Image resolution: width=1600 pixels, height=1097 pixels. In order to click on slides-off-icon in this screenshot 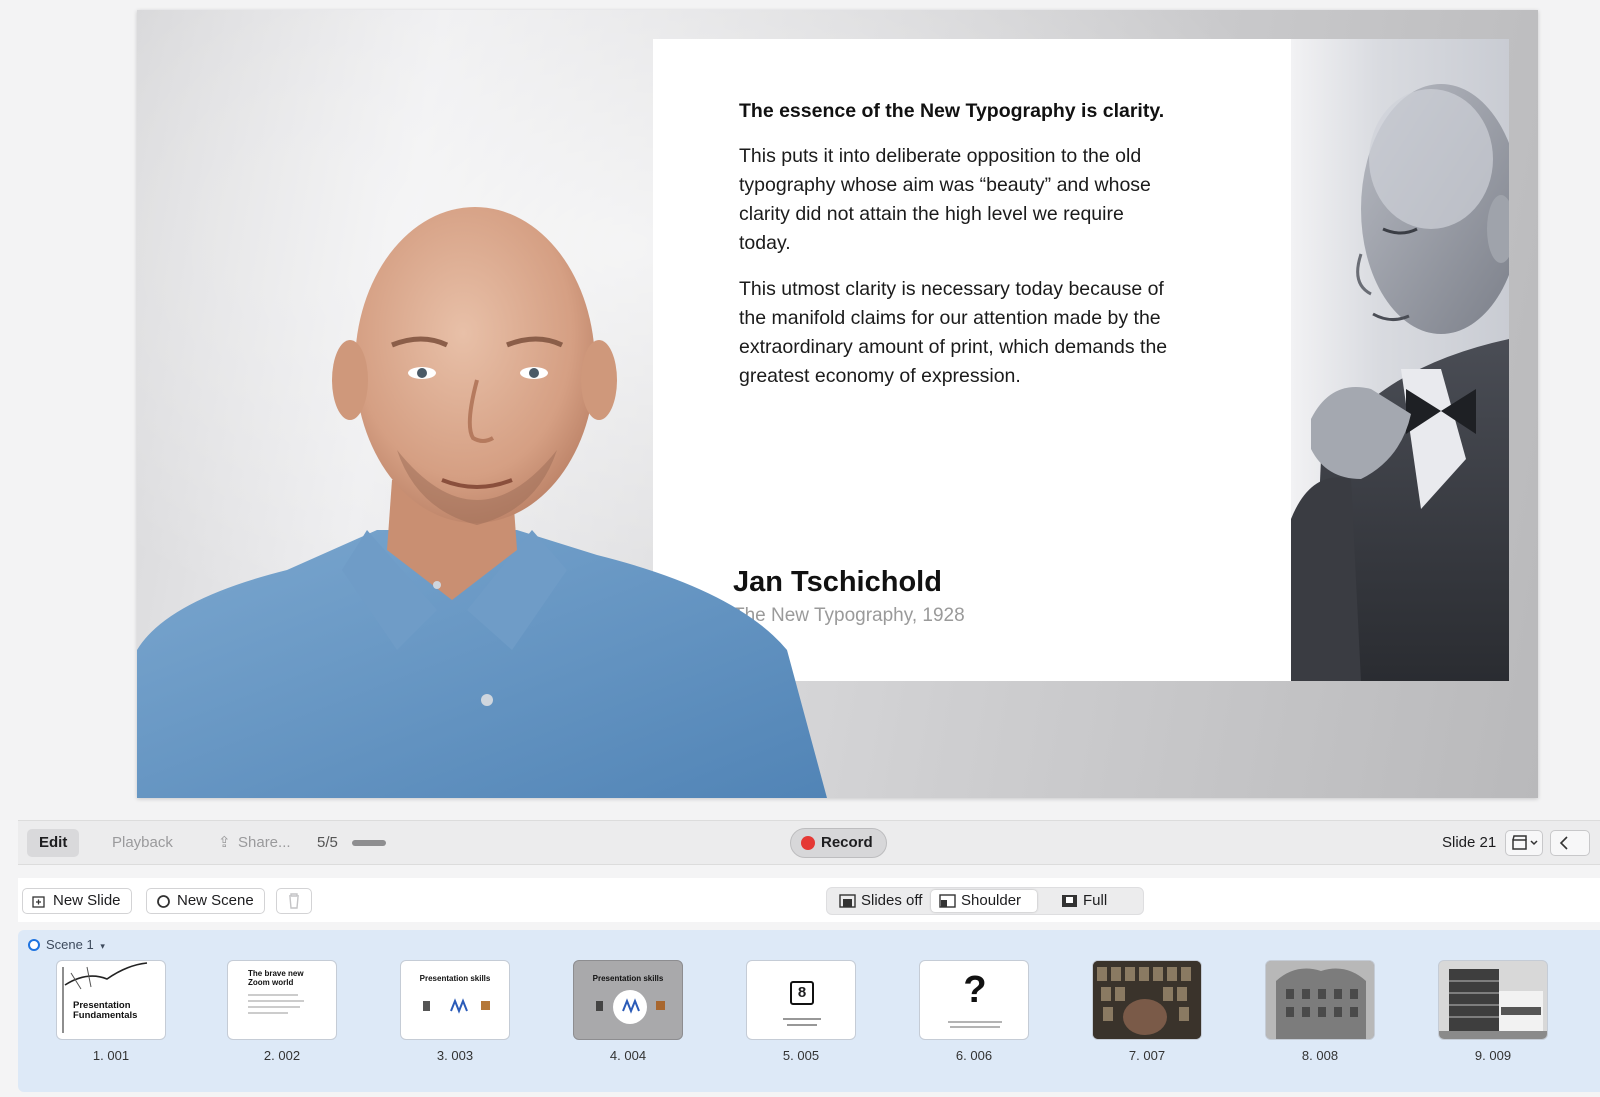, I will do `click(847, 901)`.